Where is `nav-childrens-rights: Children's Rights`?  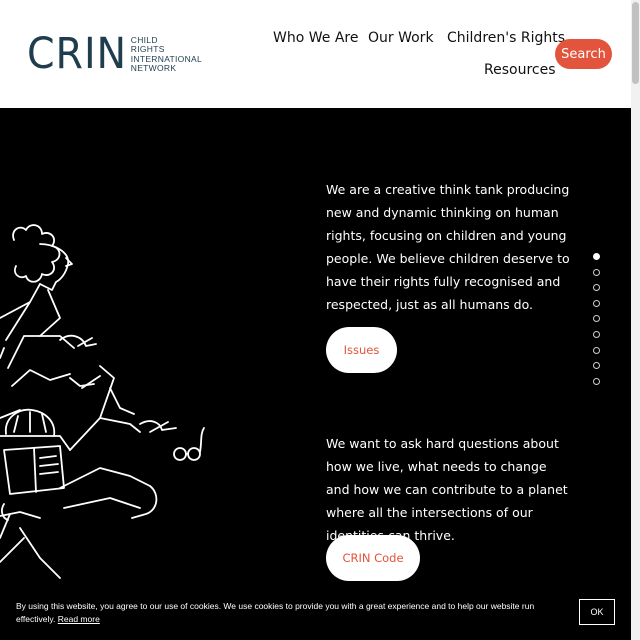 nav-childrens-rights: Children's Rights is located at coordinates (506, 38).